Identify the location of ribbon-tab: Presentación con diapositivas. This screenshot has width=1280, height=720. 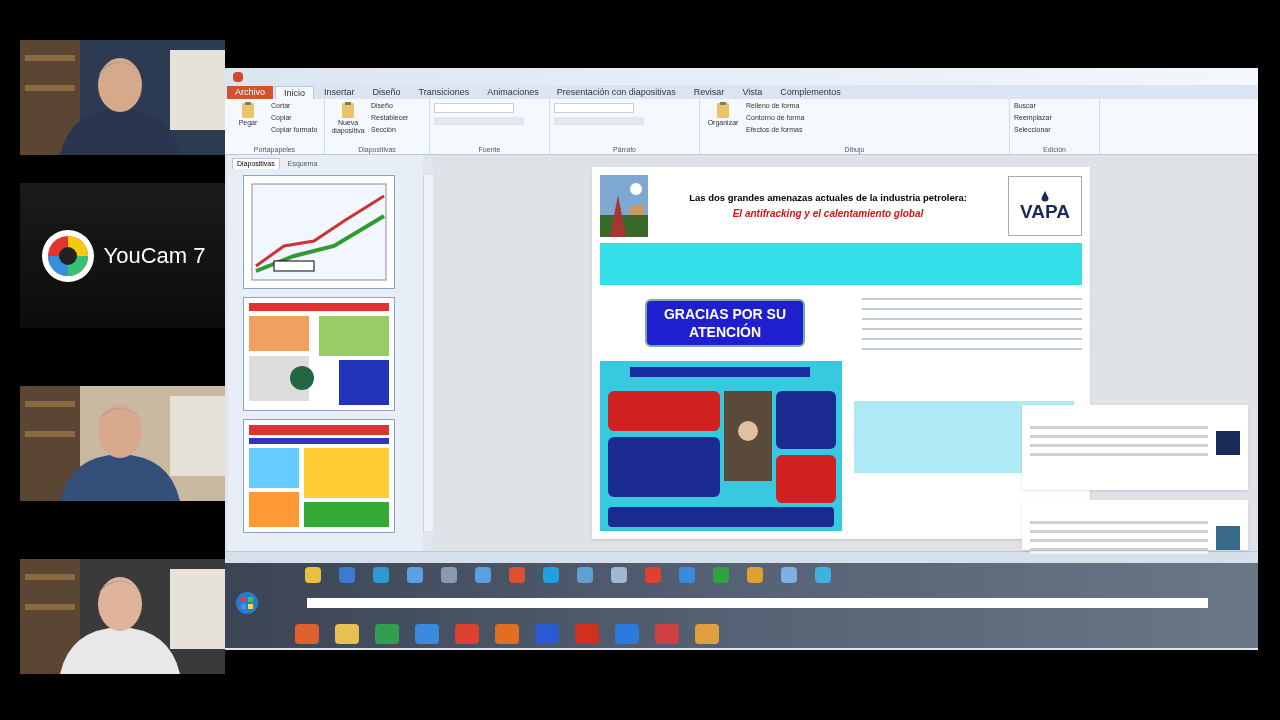
(616, 92).